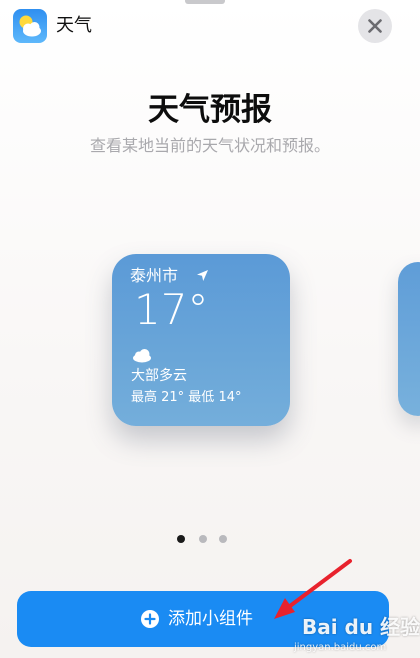 The width and height of the screenshot is (420, 658). I want to click on widget-high-low: 最高 21° 最低 14°, so click(186, 397).